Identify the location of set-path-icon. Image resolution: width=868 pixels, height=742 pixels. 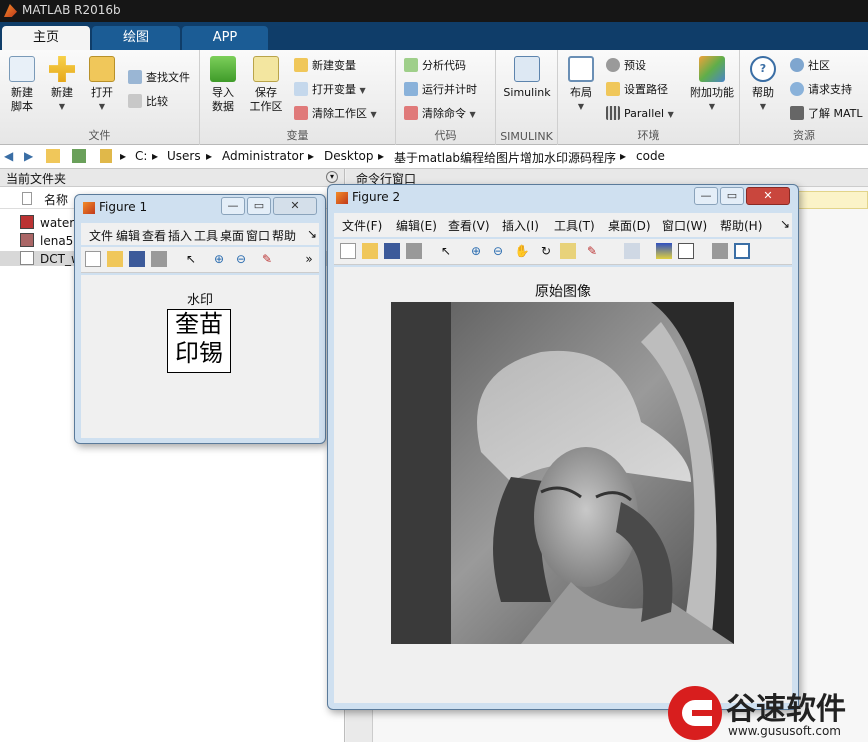
(613, 89).